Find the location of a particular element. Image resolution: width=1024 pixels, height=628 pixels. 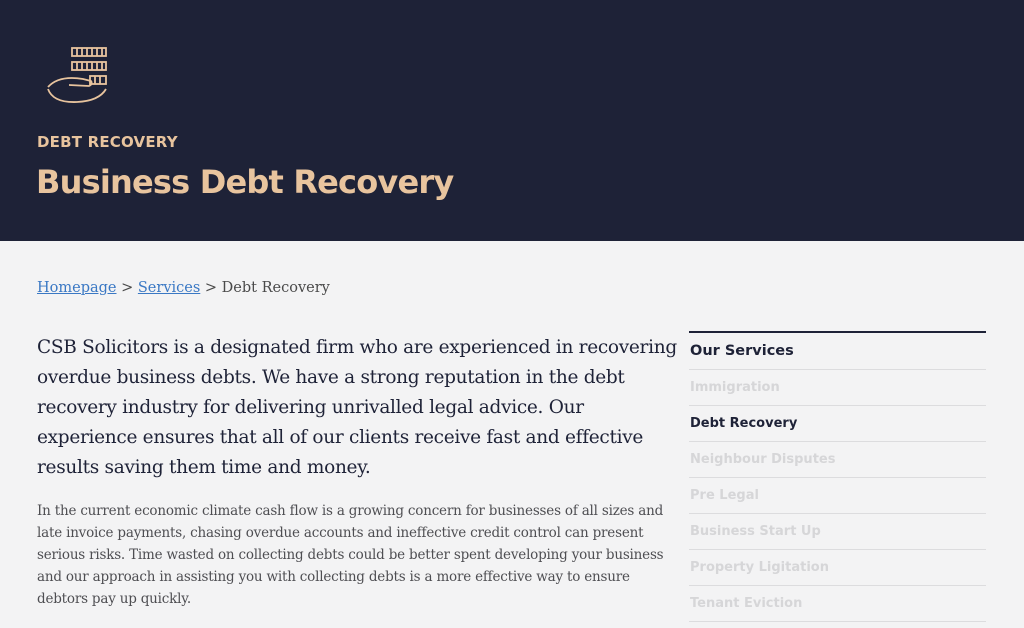

sidebar-item-tenant-eviction: Tenant Eviction is located at coordinates (837, 604).